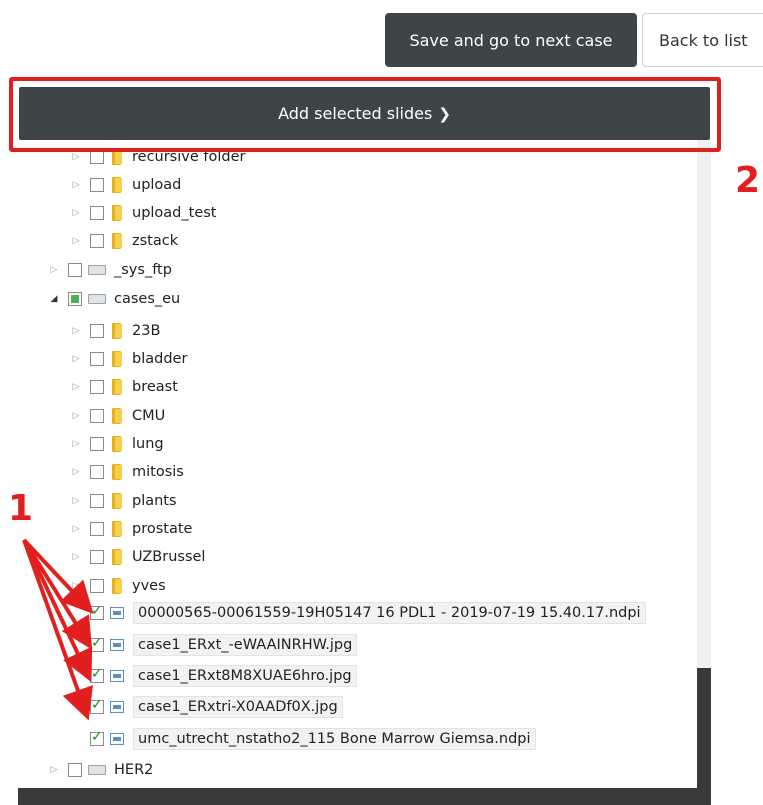  Describe the element at coordinates (21, 508) in the screenshot. I see `annotation-label-1: 1` at that location.